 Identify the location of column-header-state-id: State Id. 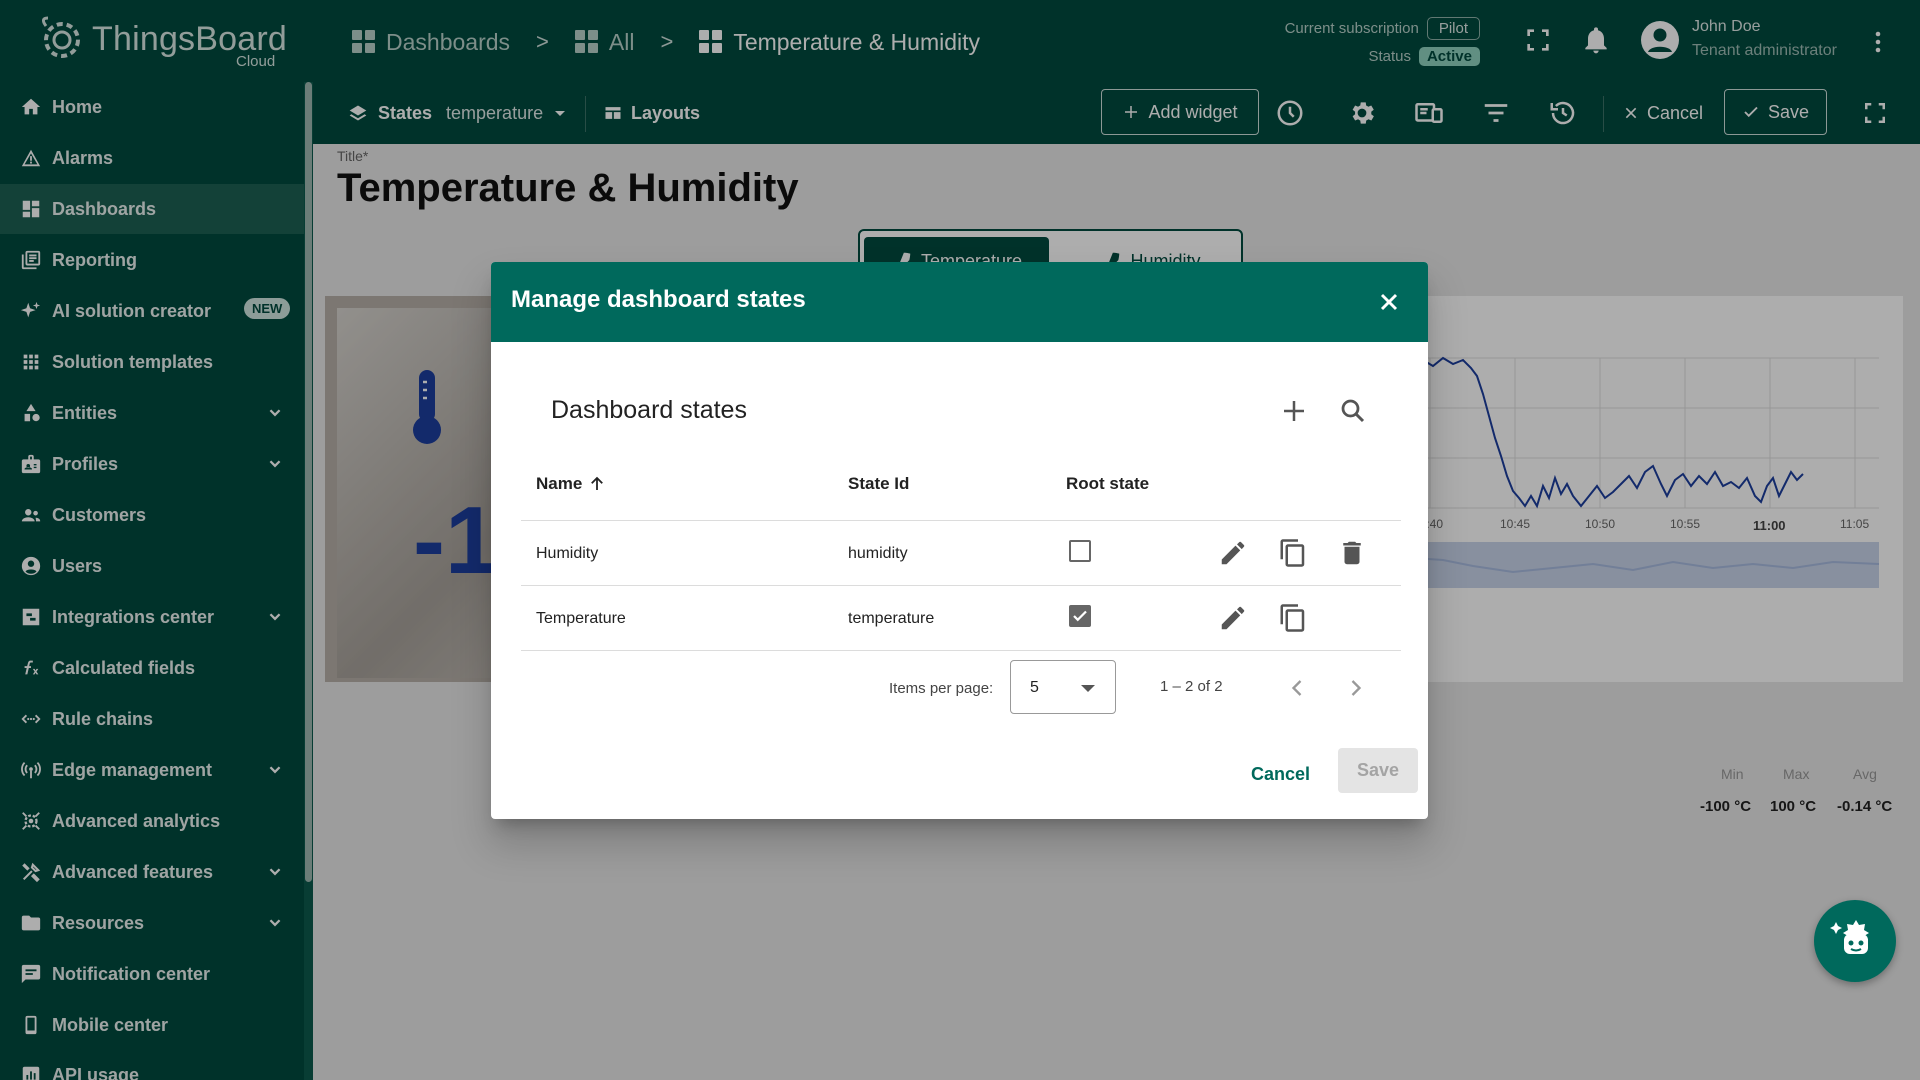
(878, 484).